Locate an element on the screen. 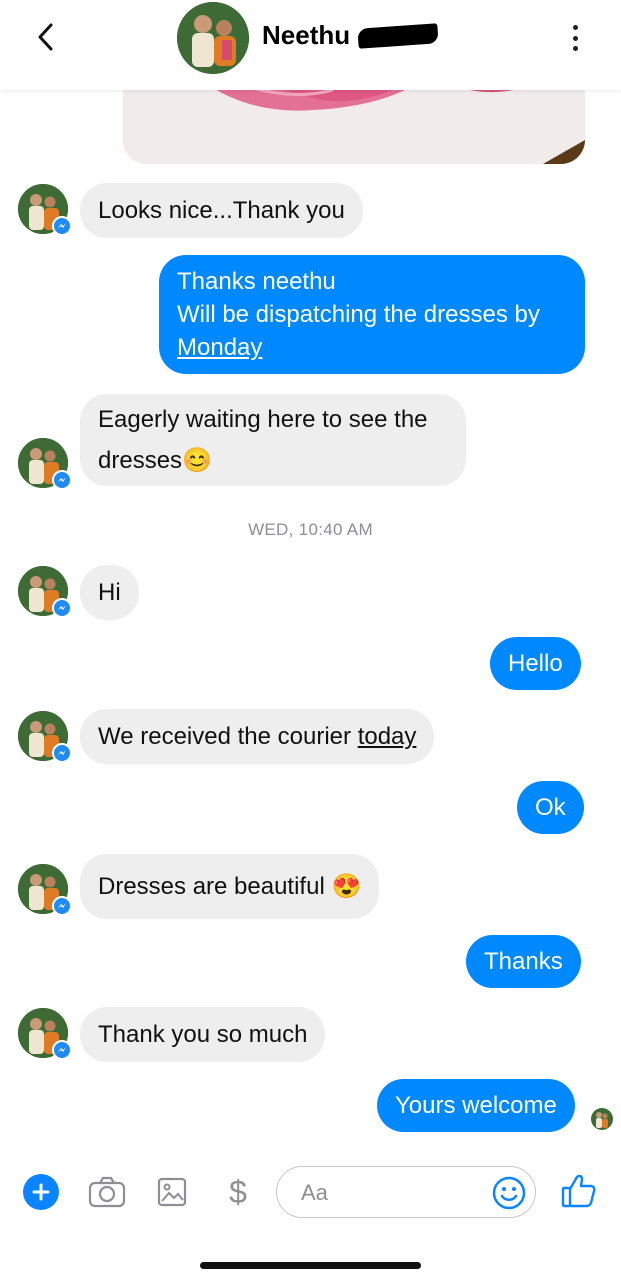 This screenshot has height=1280, width=621. incoming-message: Thank you so much is located at coordinates (203, 1034).